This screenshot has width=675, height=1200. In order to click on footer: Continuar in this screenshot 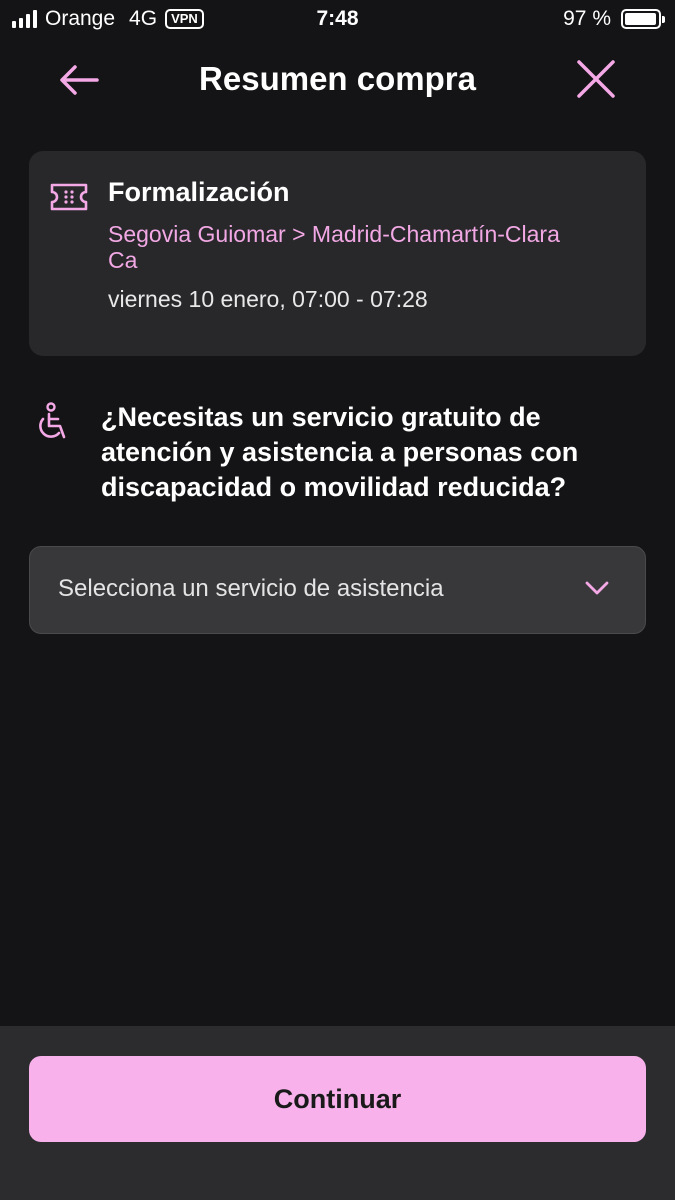, I will do `click(337, 1113)`.